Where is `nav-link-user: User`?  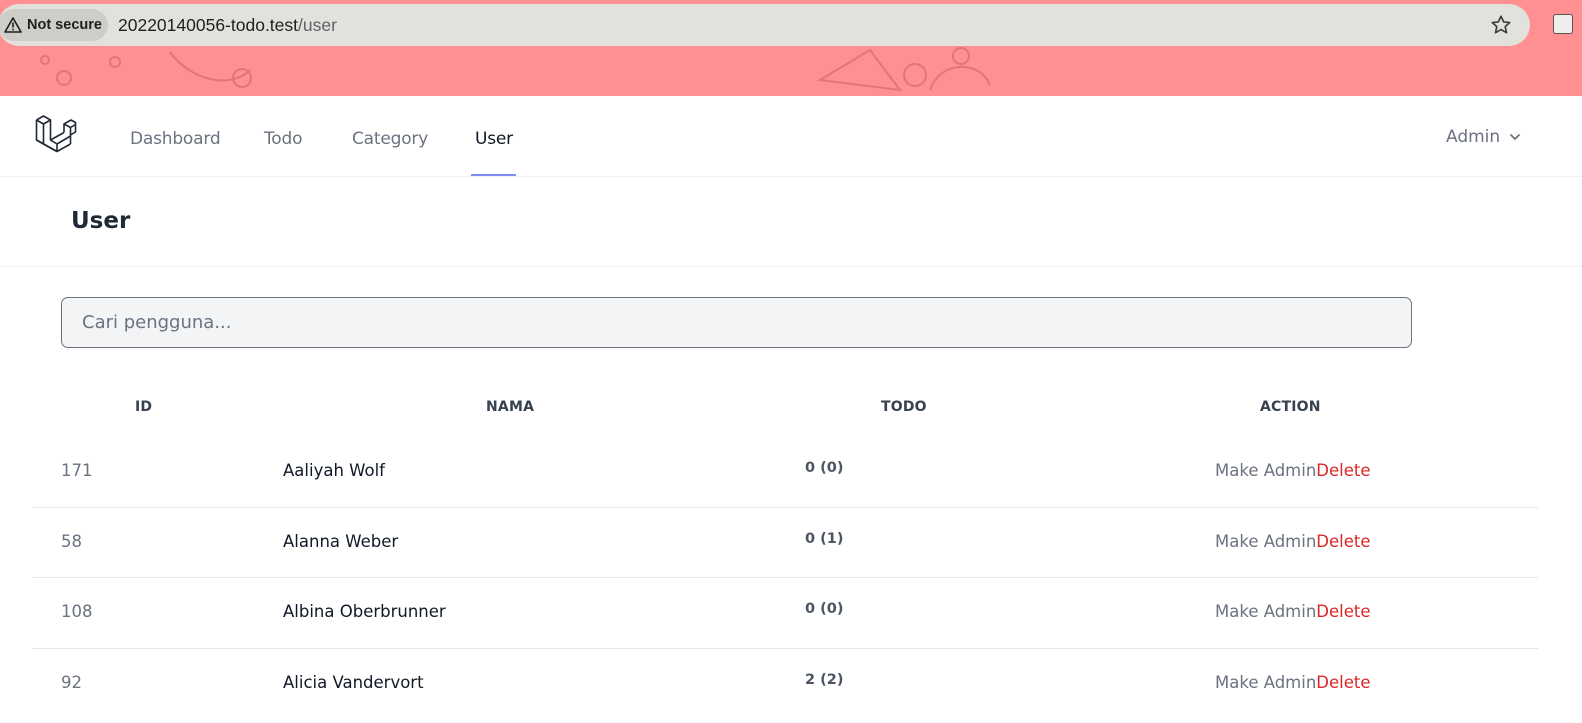
nav-link-user: User is located at coordinates (494, 139).